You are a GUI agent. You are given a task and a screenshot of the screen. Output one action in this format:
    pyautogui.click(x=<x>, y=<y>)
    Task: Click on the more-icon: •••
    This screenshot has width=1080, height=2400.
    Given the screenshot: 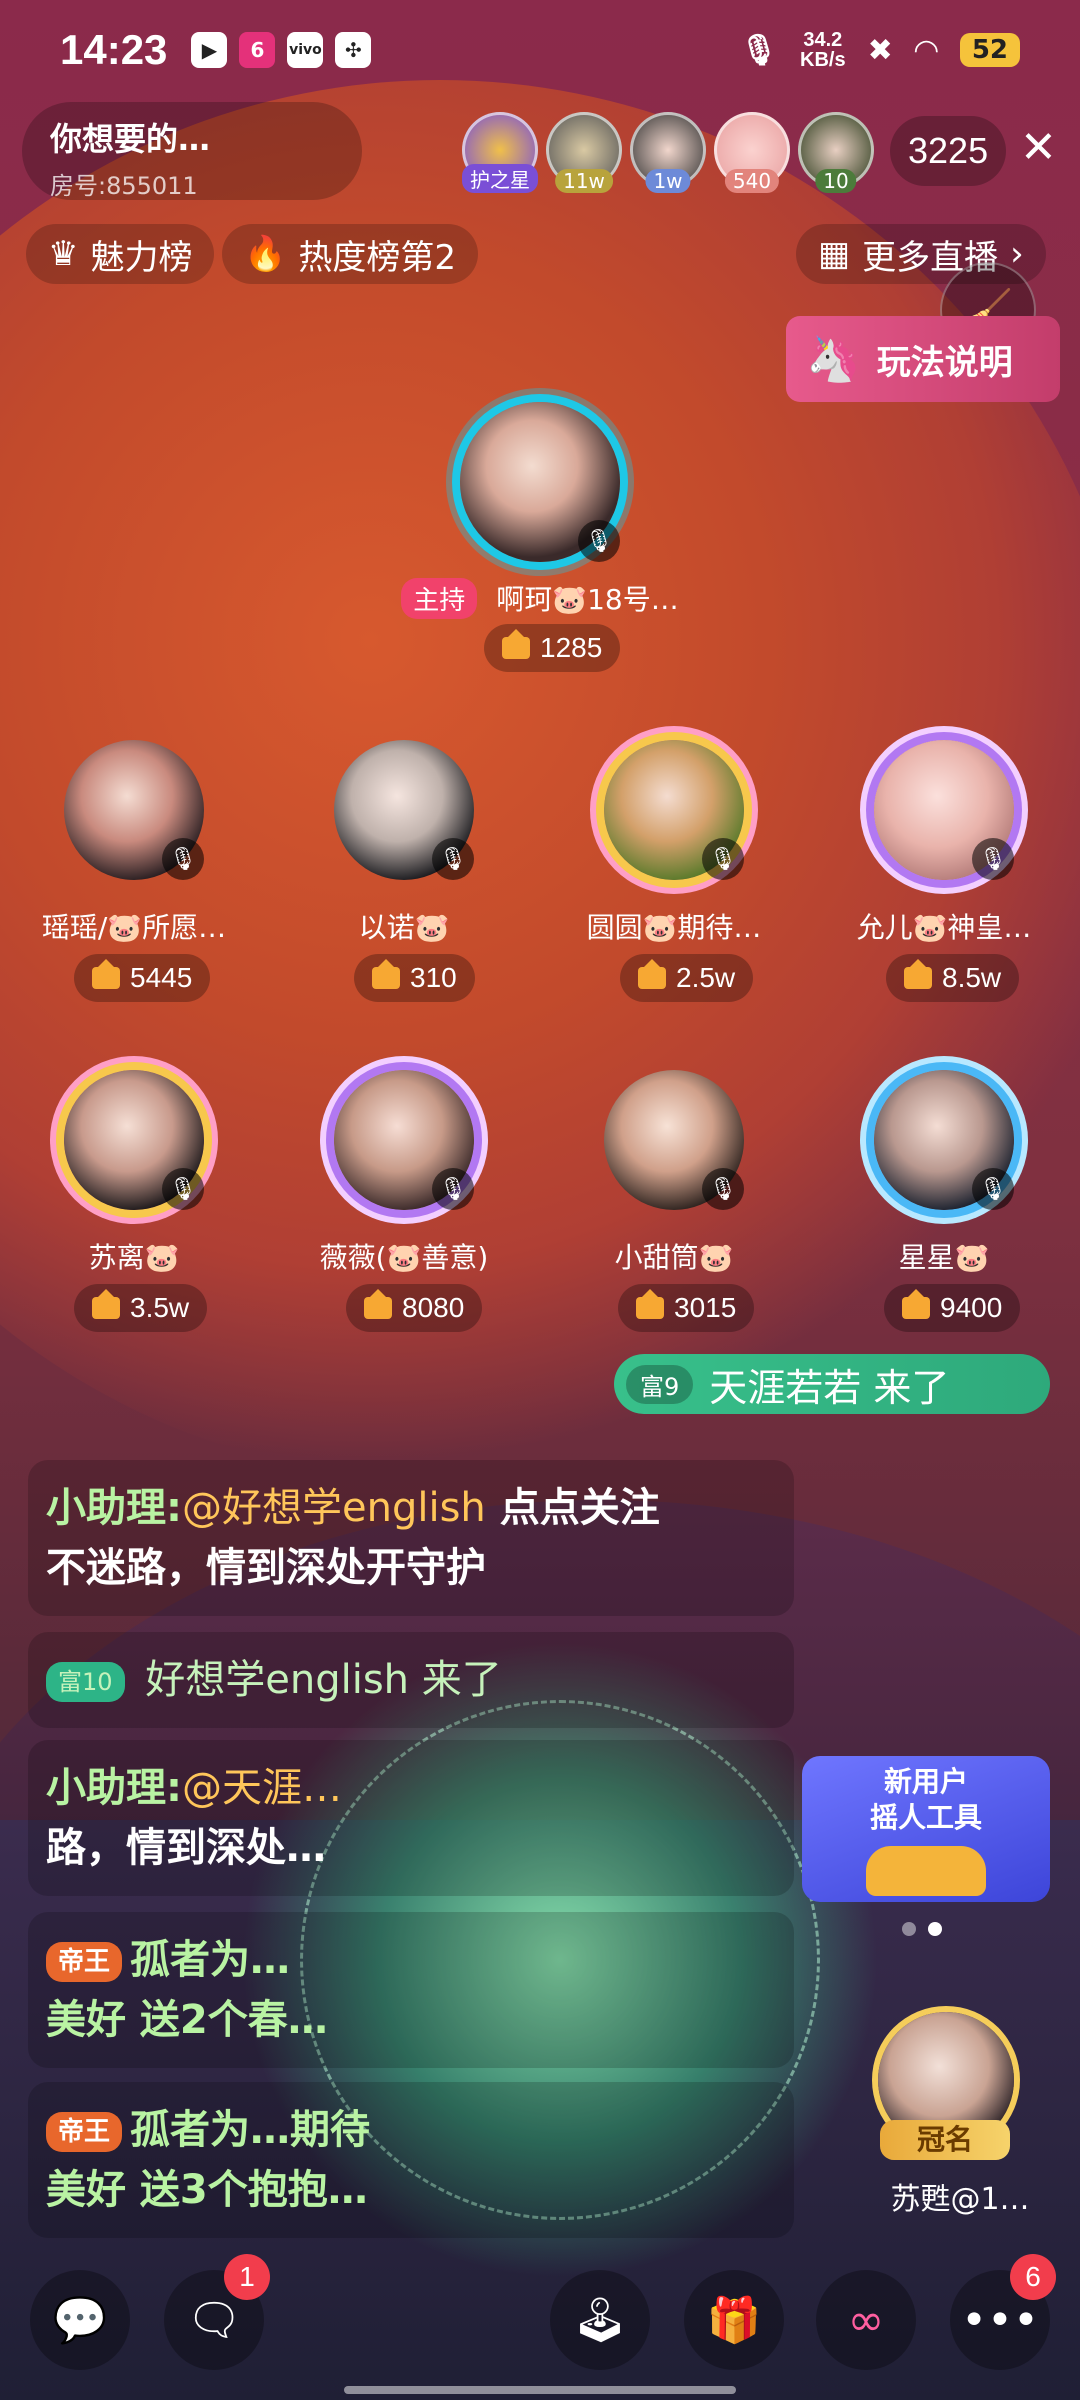 What is the action you would take?
    pyautogui.click(x=1000, y=2320)
    